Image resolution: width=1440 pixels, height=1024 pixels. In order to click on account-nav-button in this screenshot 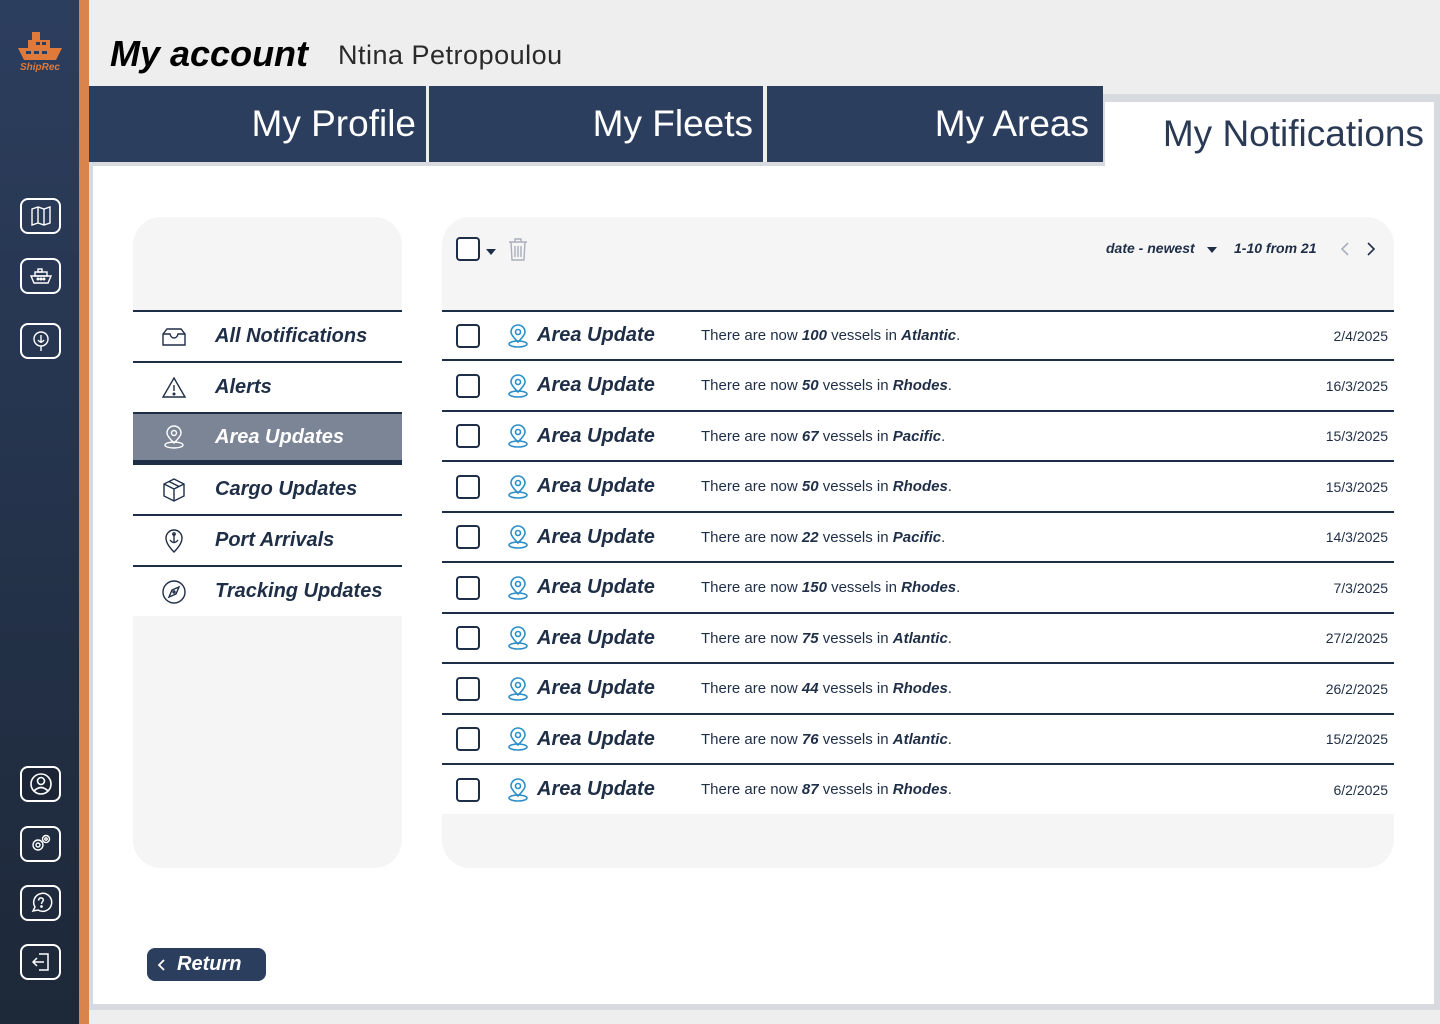, I will do `click(40, 784)`.